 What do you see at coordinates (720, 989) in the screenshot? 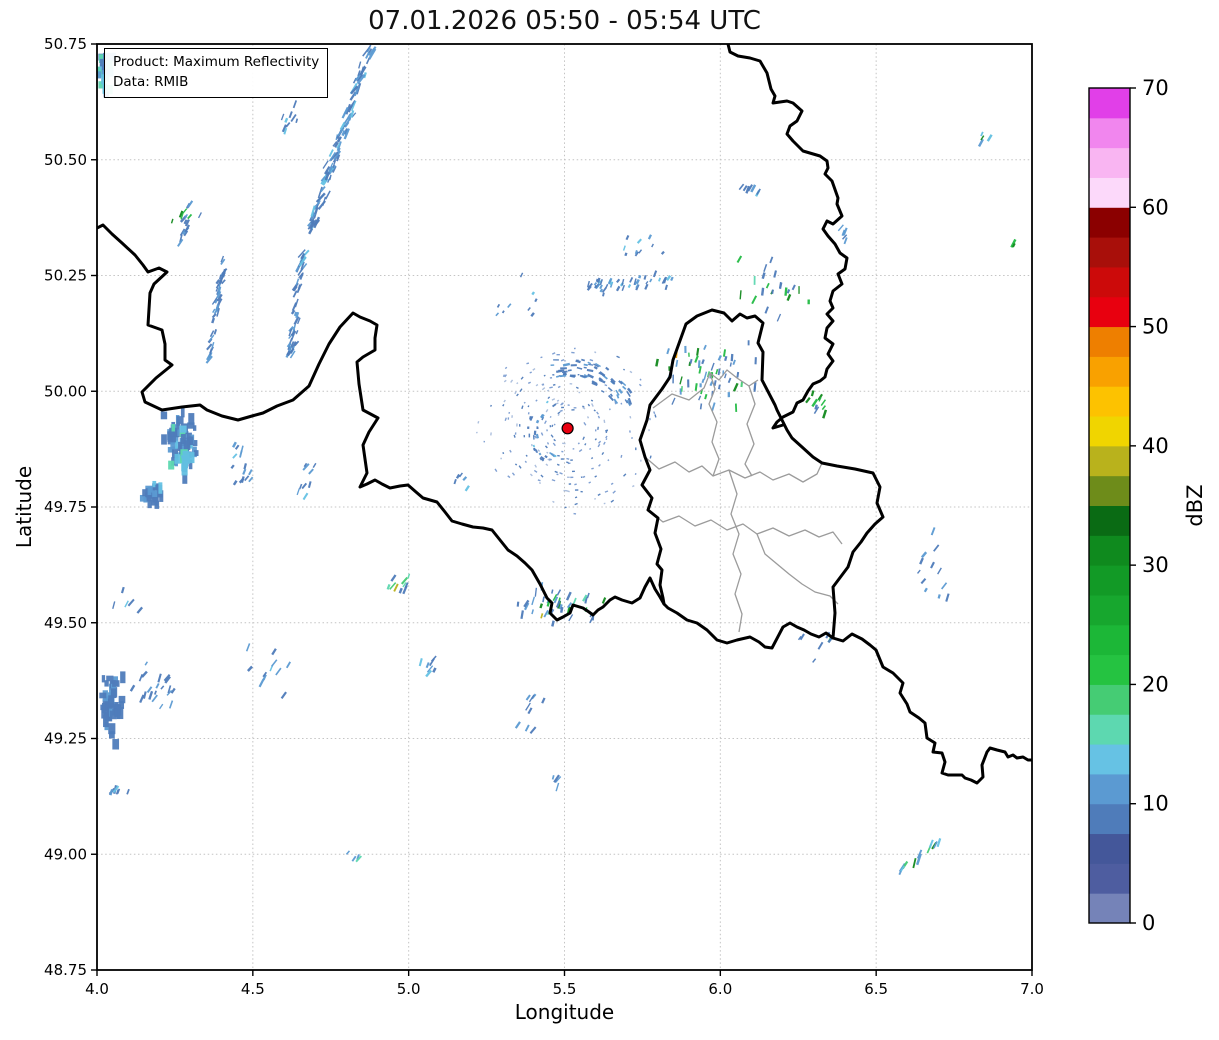
I see `x-tick-label: 6.0` at bounding box center [720, 989].